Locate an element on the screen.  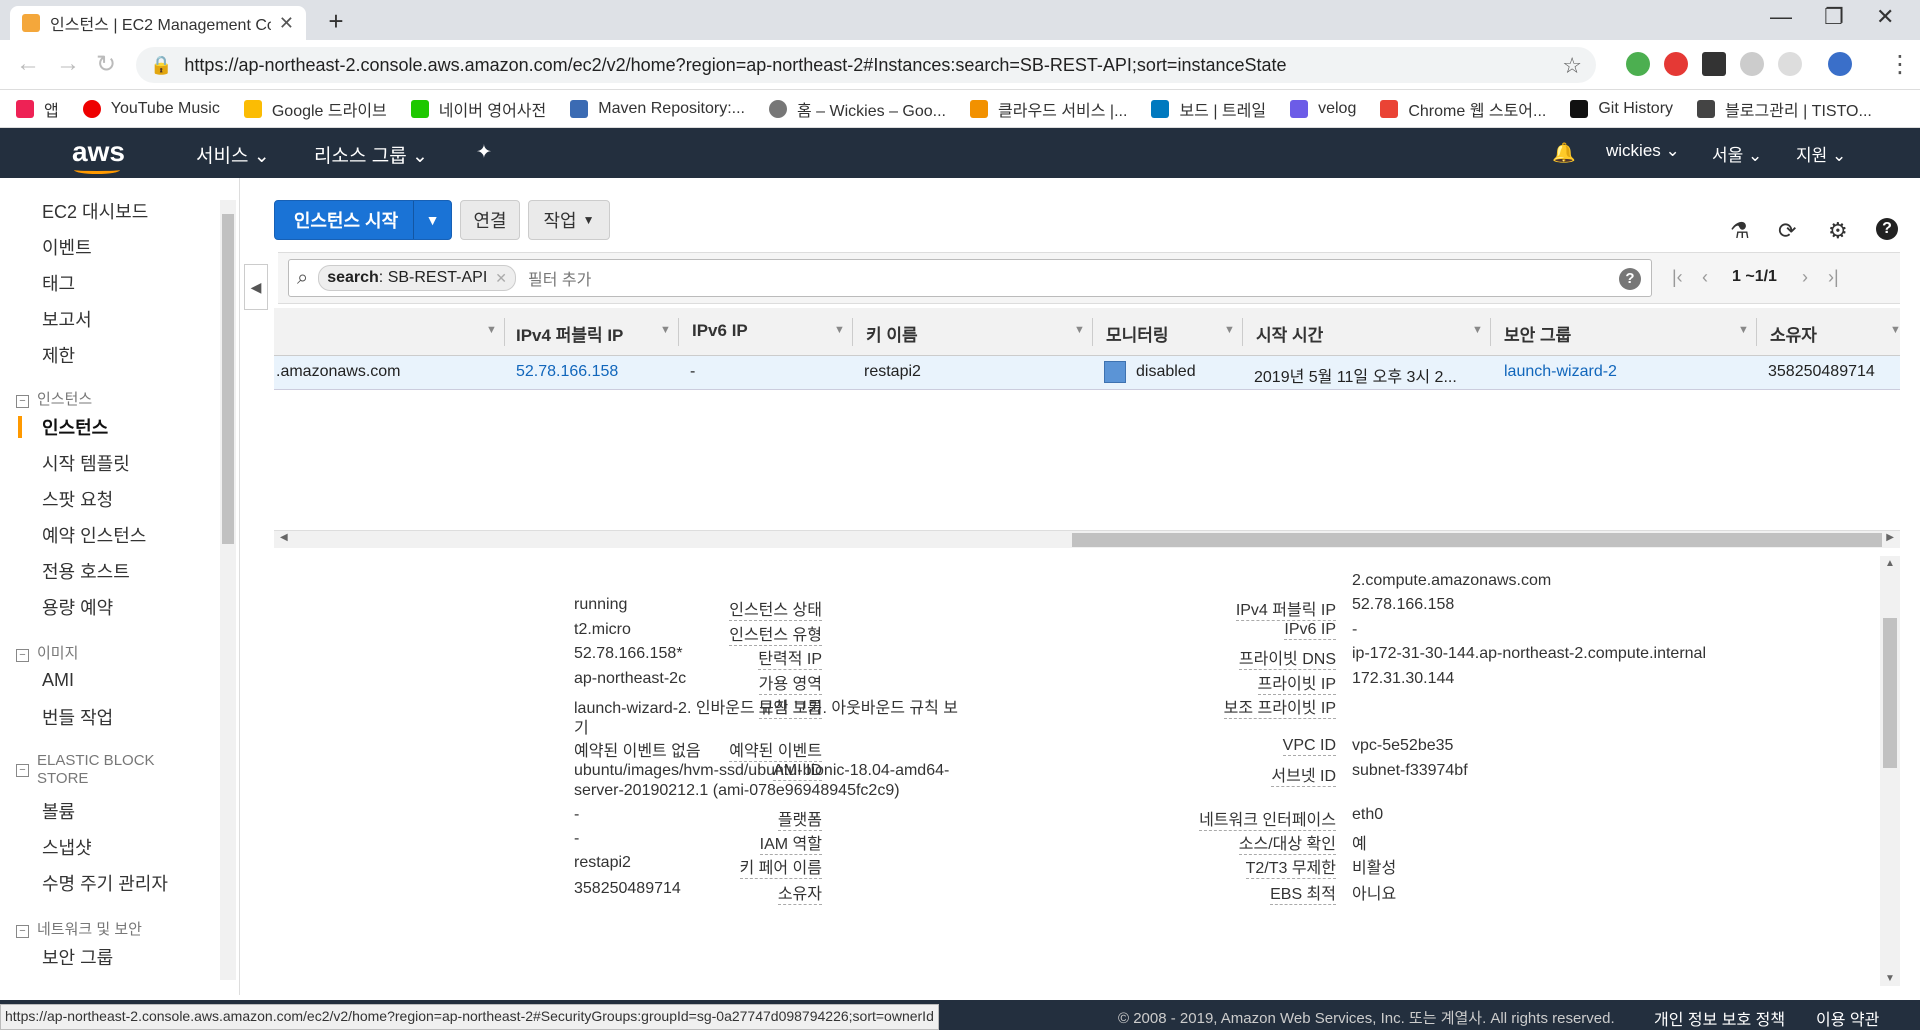
scroll-down-icon: ▼ is located at coordinates (1890, 978).